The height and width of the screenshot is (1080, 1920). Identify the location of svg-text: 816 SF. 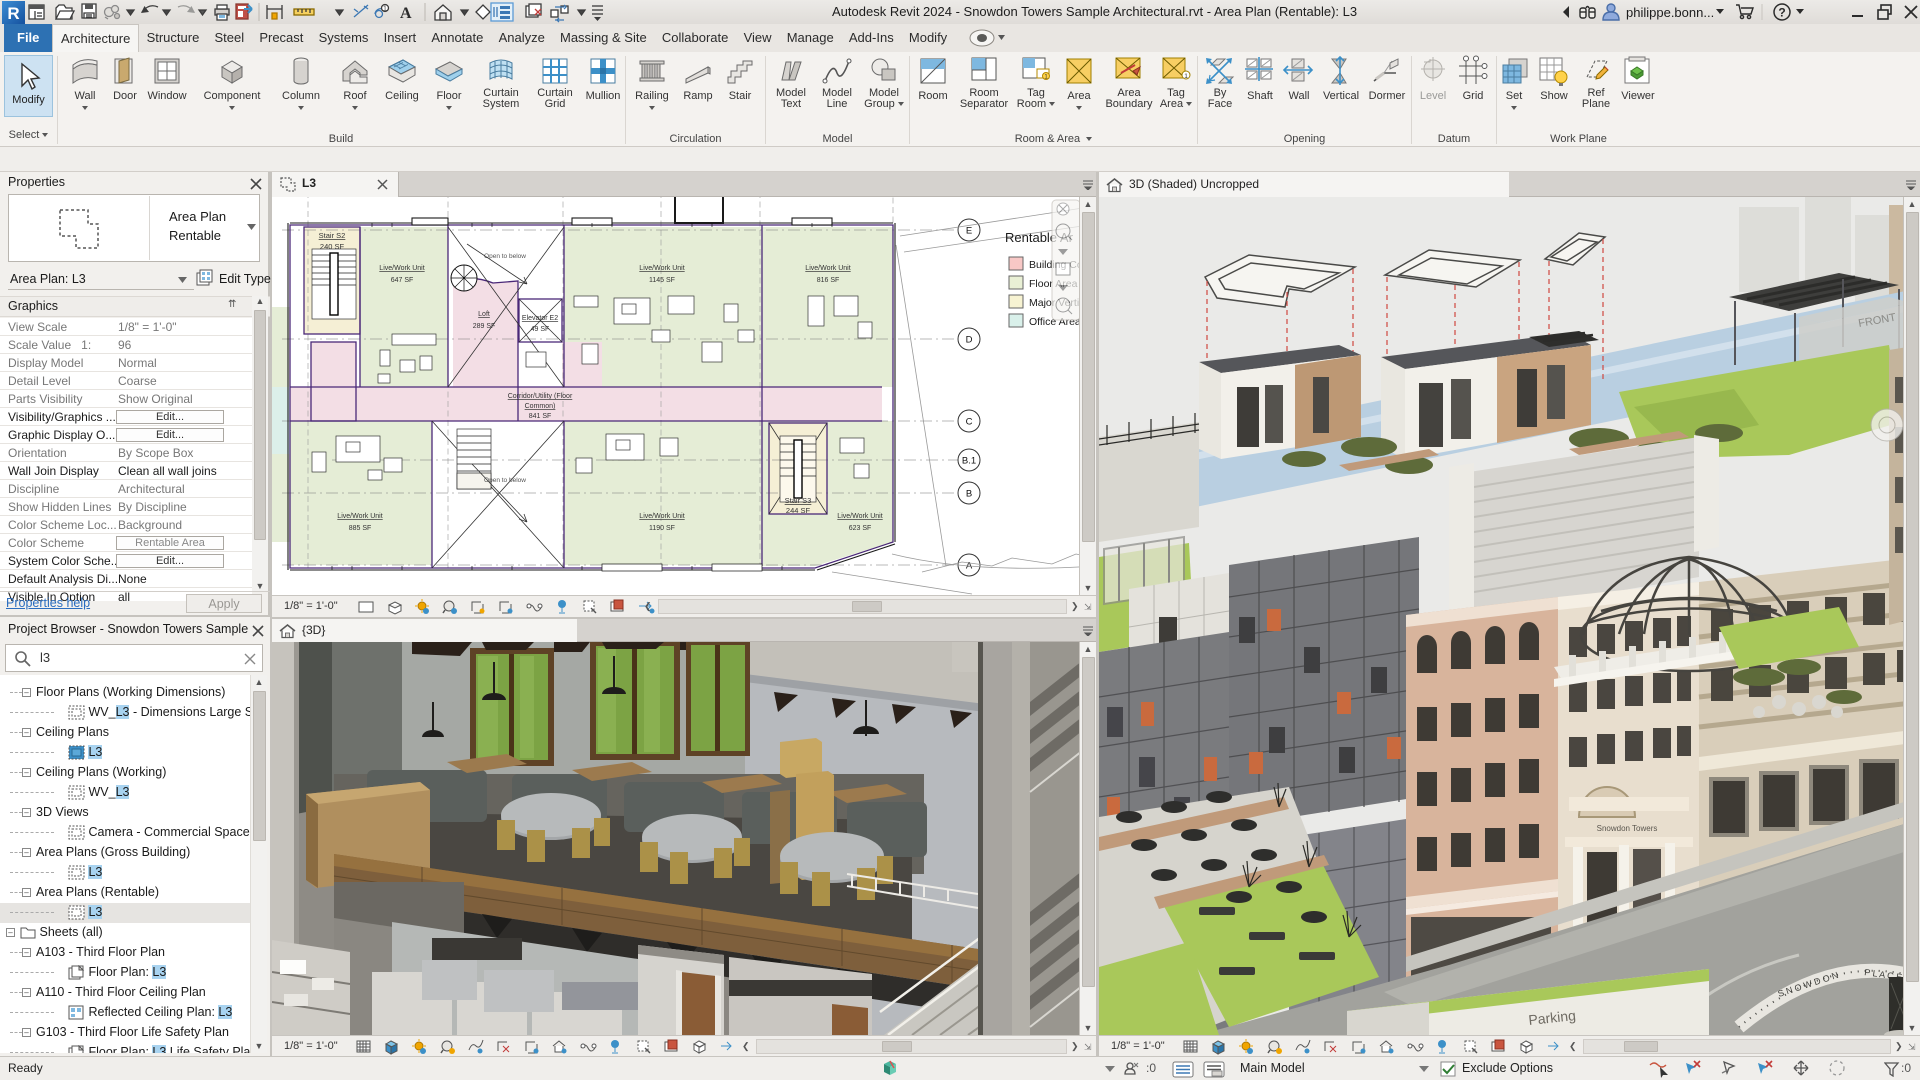
(828, 280).